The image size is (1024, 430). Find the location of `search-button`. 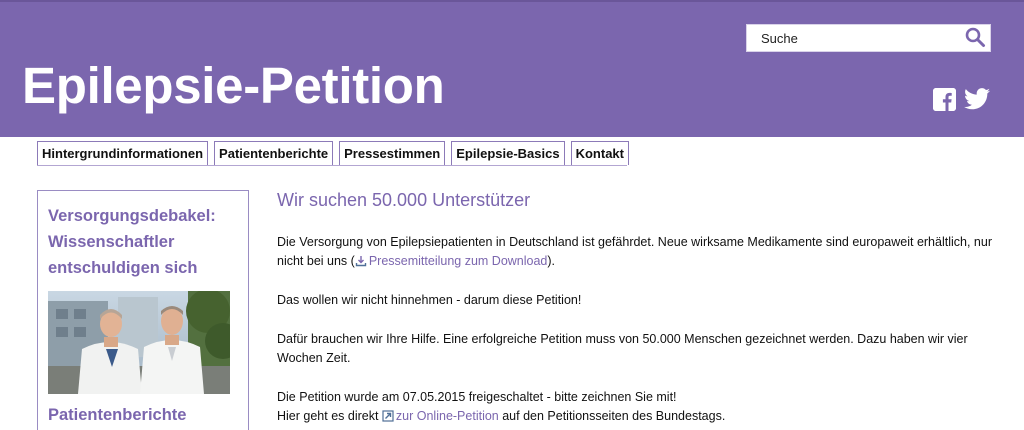

search-button is located at coordinates (975, 38).